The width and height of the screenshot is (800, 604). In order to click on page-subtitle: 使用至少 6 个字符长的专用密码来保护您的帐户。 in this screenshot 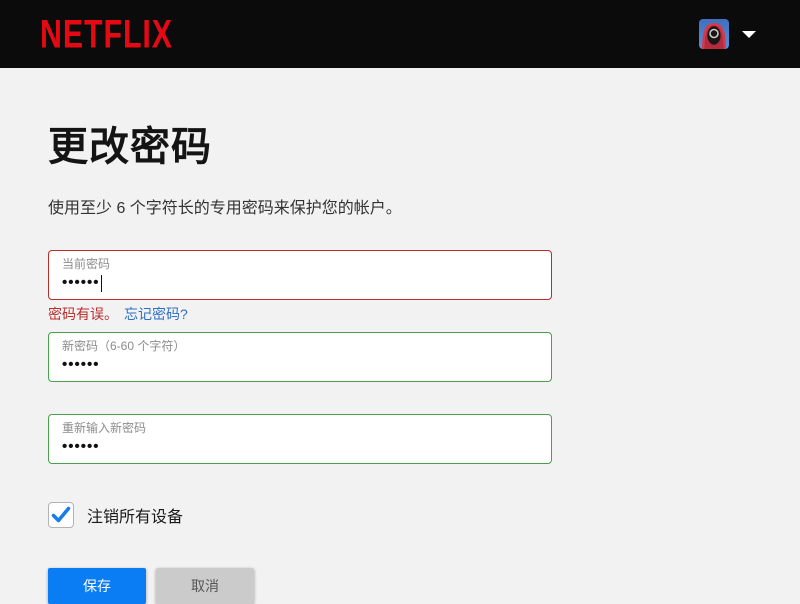, I will do `click(225, 208)`.